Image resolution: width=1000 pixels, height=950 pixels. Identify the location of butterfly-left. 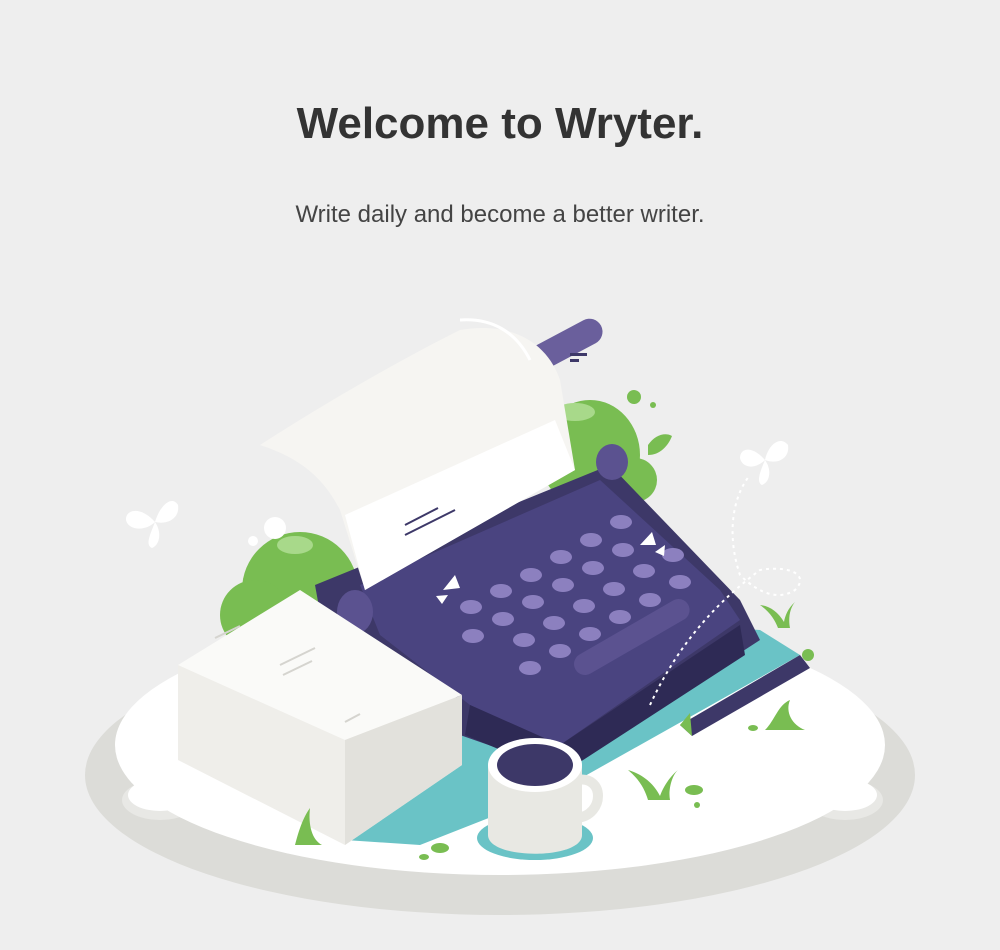
(205, 524).